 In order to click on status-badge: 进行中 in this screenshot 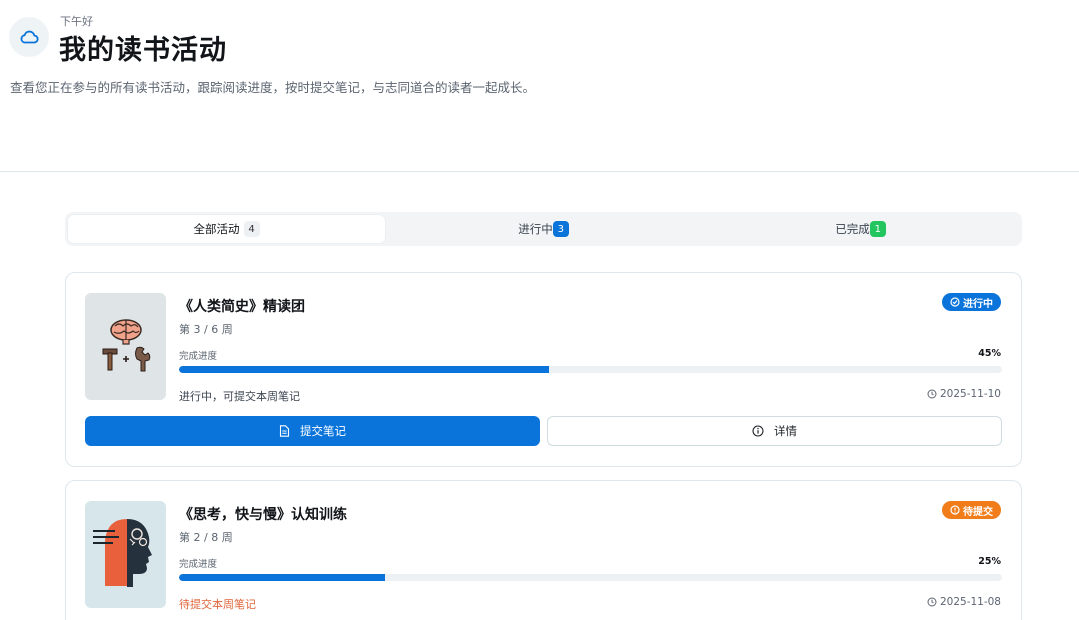, I will do `click(971, 302)`.